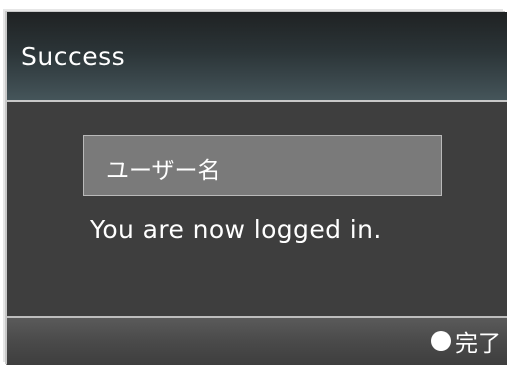 The height and width of the screenshot is (365, 507). Describe the element at coordinates (478, 344) in the screenshot. I see `done-button-label: 完了` at that location.